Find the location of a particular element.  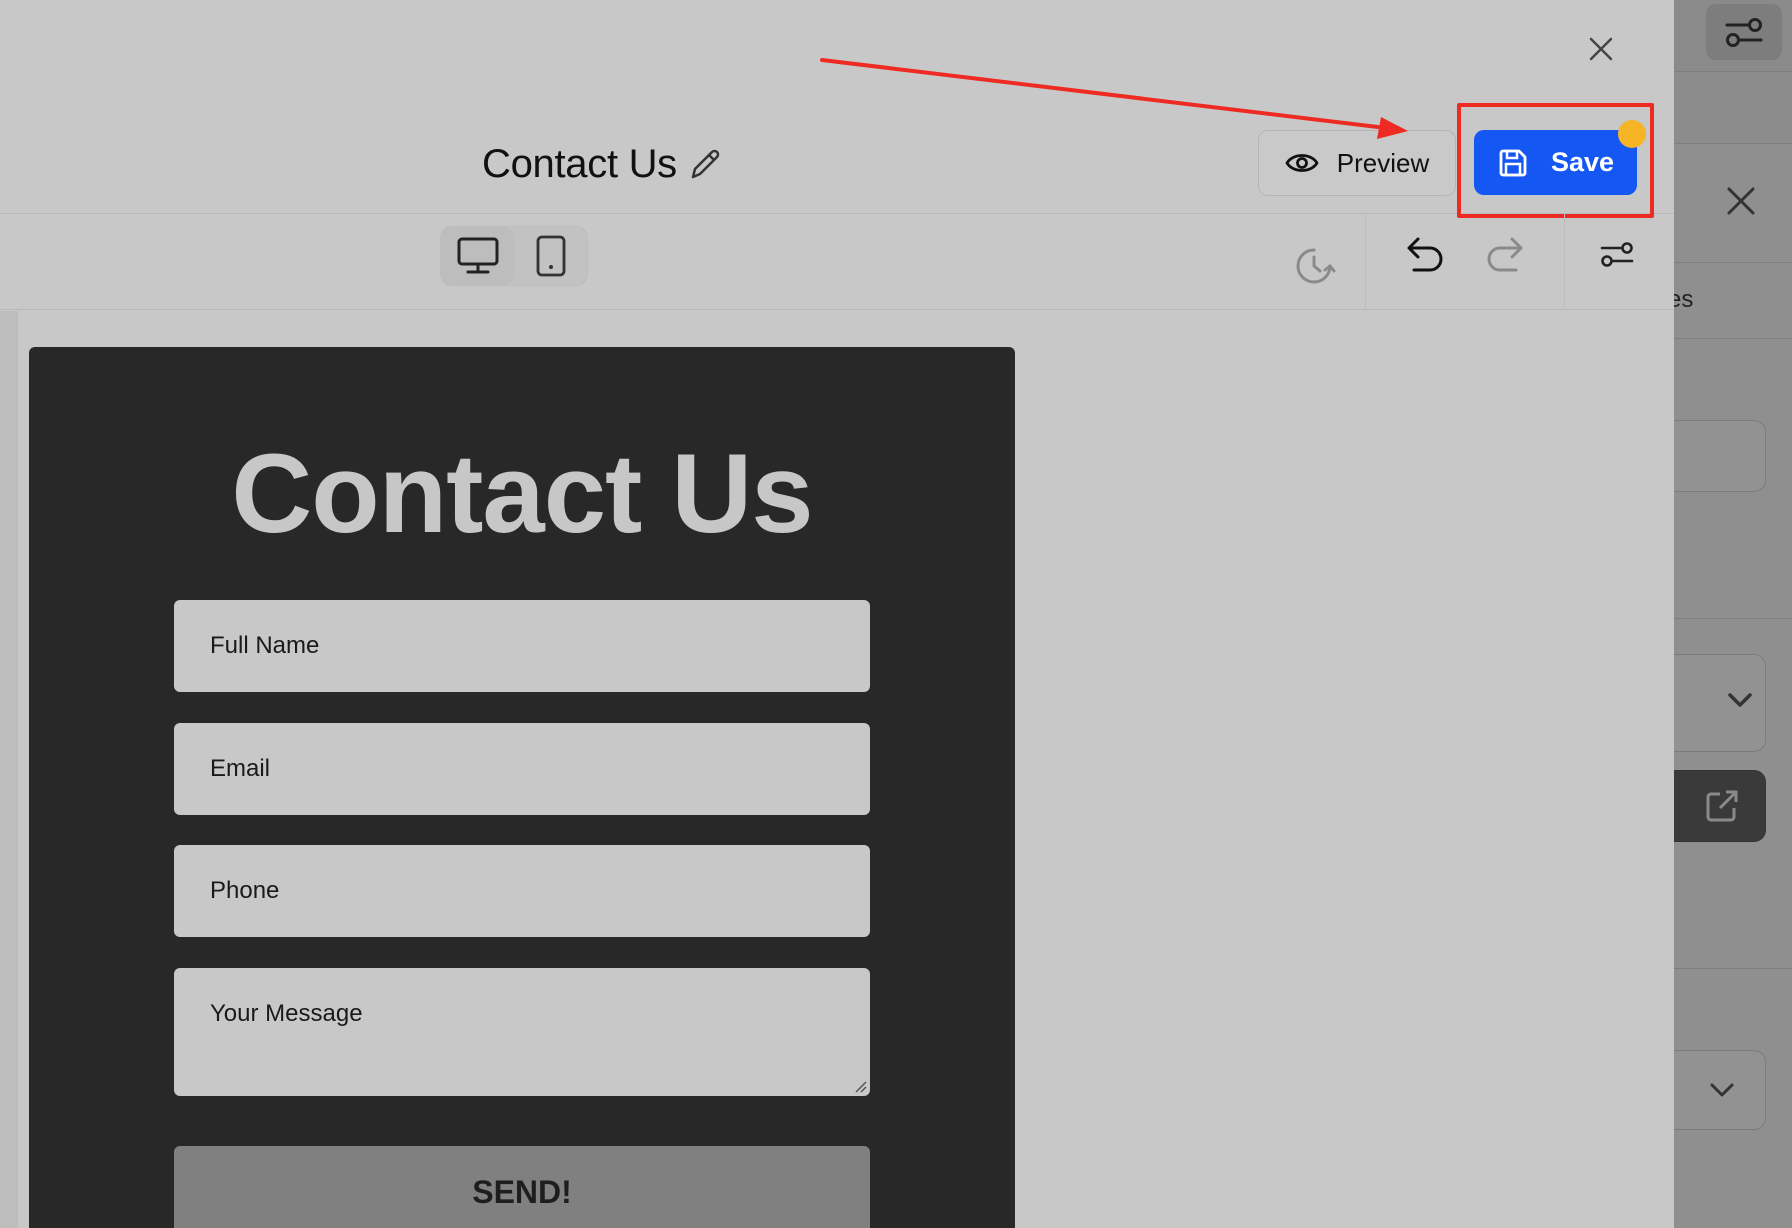

email-field: Email is located at coordinates (522, 769).